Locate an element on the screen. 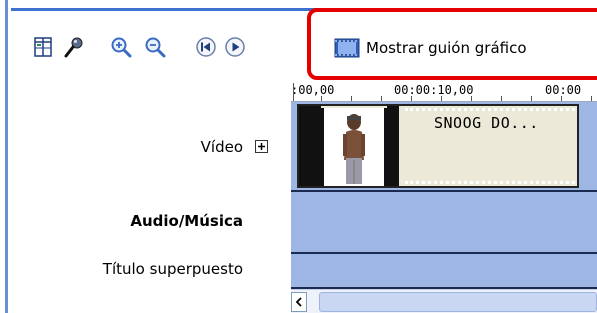 The image size is (597, 313). title-overlay-track is located at coordinates (444, 270).